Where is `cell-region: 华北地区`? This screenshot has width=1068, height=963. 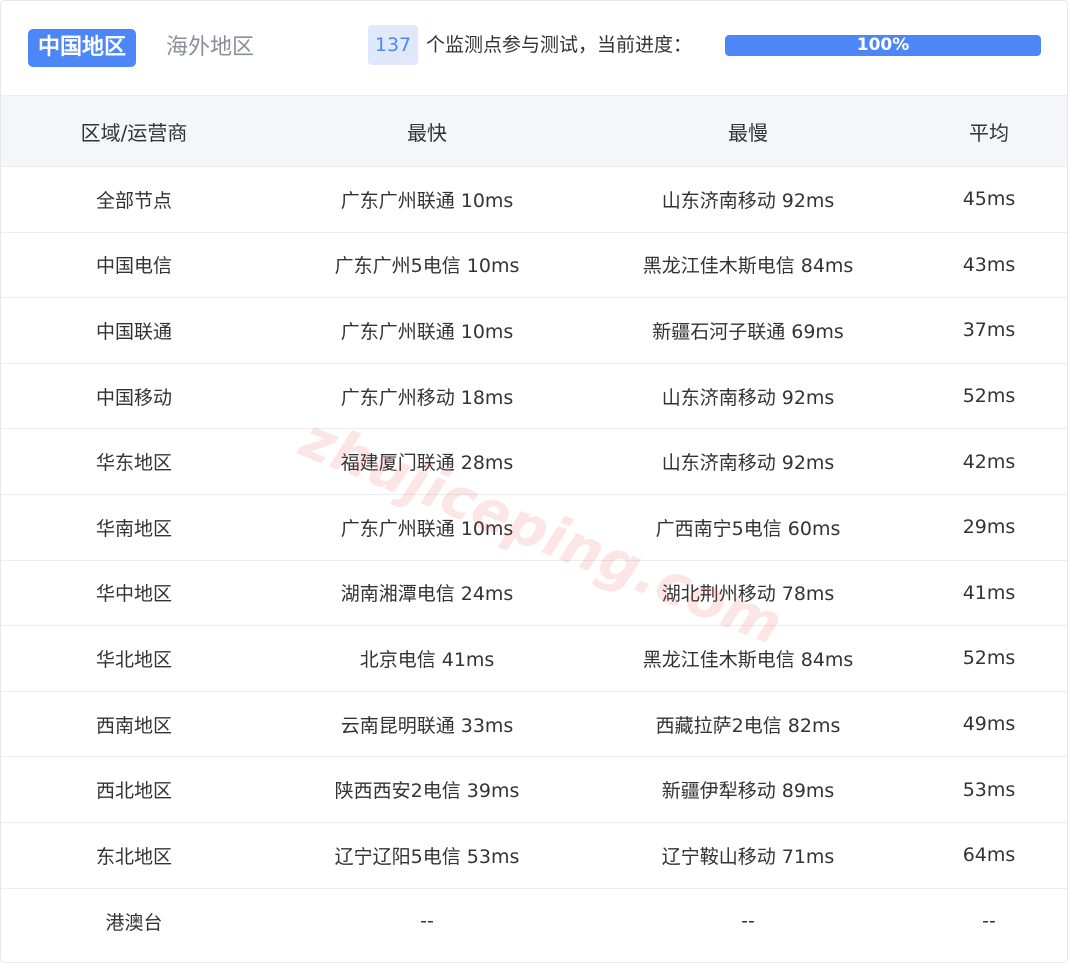
cell-region: 华北地区 is located at coordinates (134, 658).